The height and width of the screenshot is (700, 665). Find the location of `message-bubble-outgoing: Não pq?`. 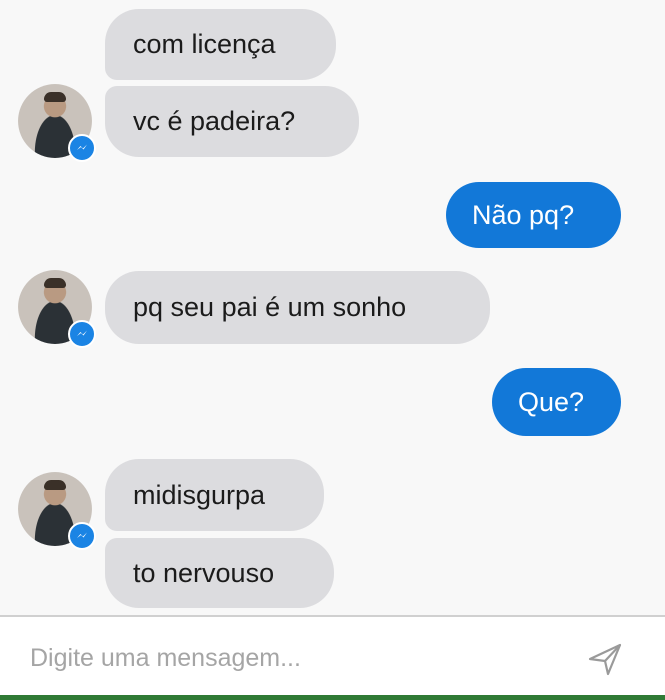

message-bubble-outgoing: Não pq? is located at coordinates (533, 215).